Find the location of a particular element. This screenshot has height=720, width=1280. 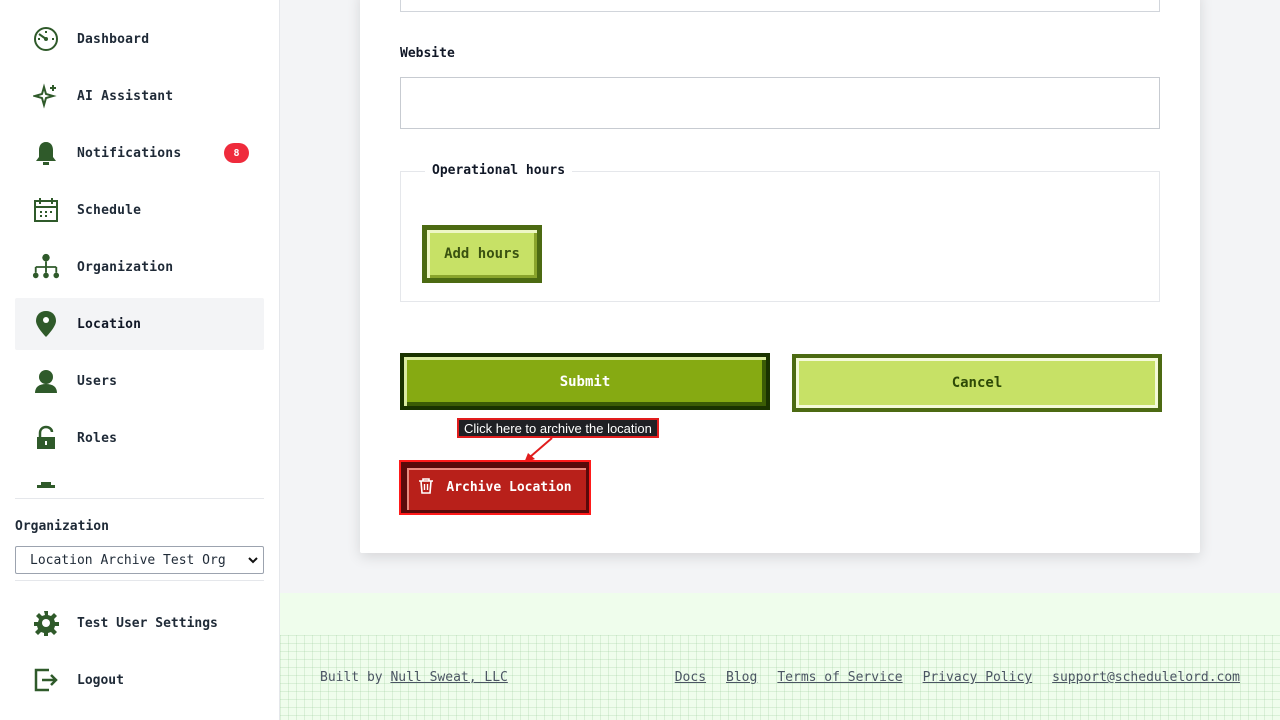

logout-label: Logout is located at coordinates (100, 680).